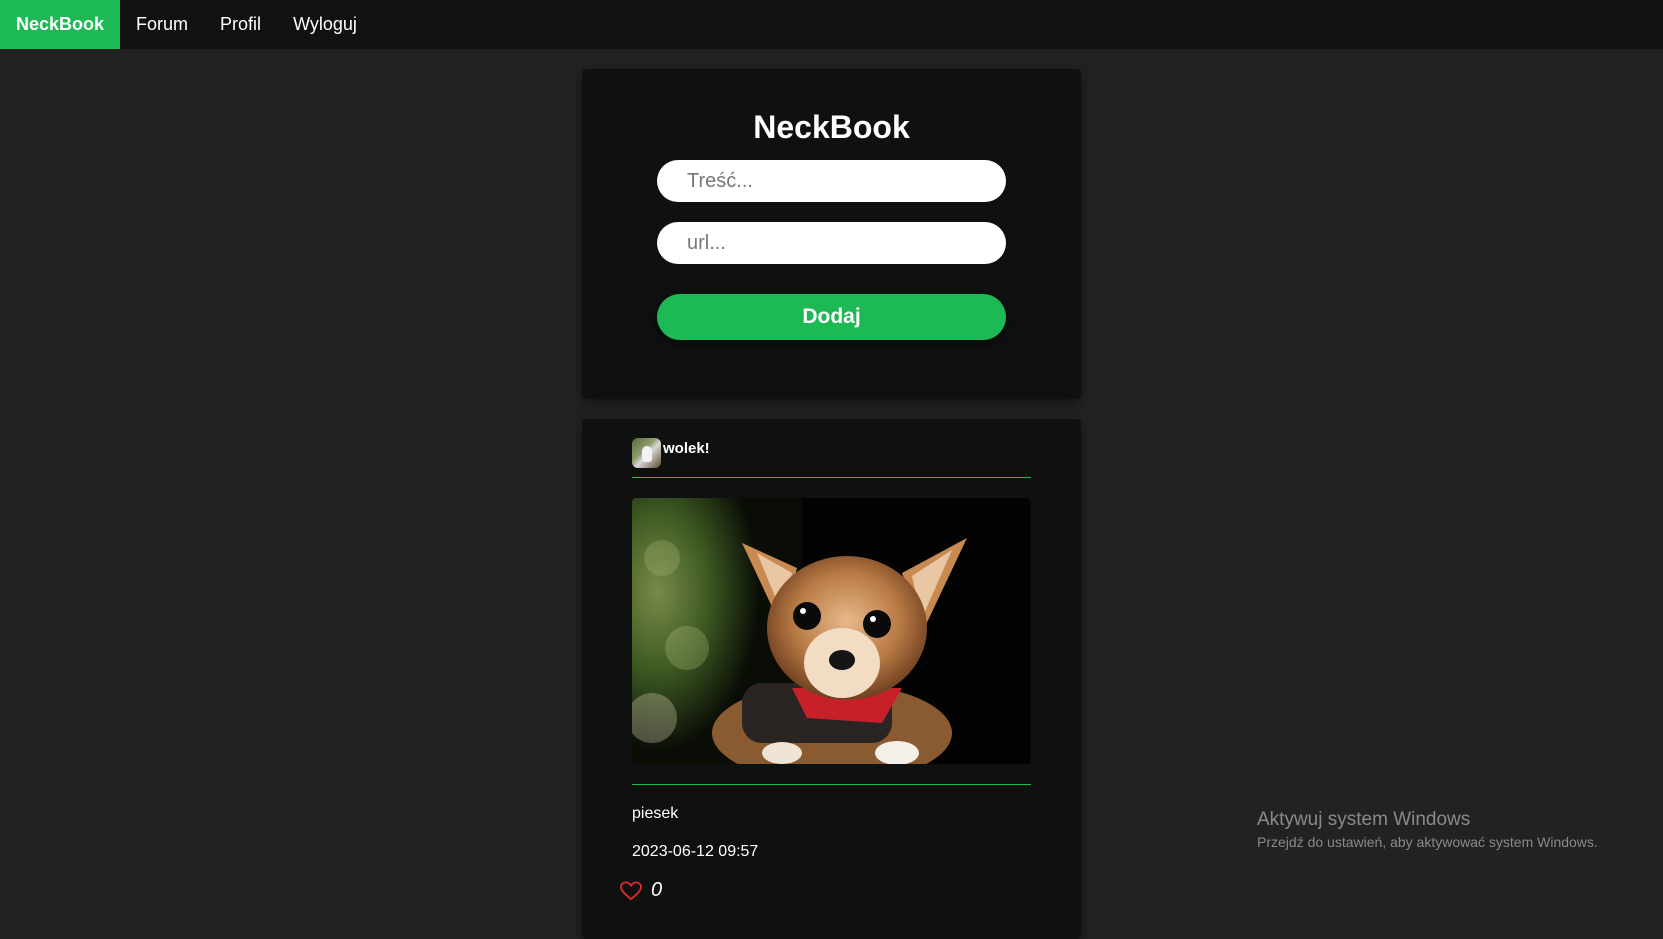 The width and height of the screenshot is (1663, 939). I want to click on heart-icon, so click(631, 890).